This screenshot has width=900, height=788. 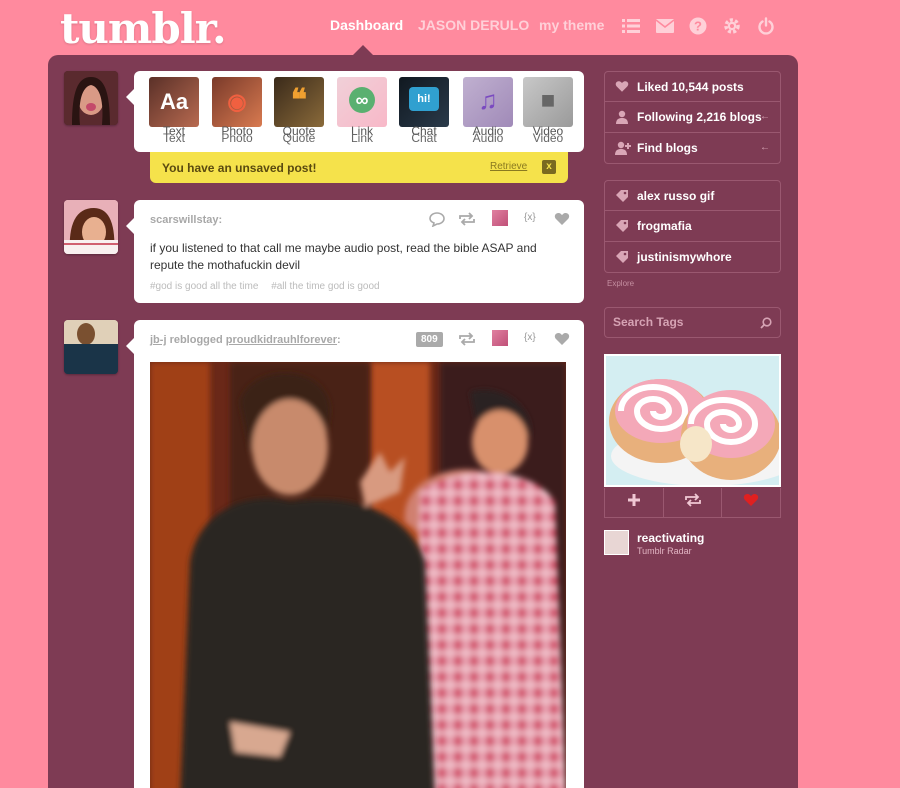 I want to click on mail-icon, so click(x=665, y=26).